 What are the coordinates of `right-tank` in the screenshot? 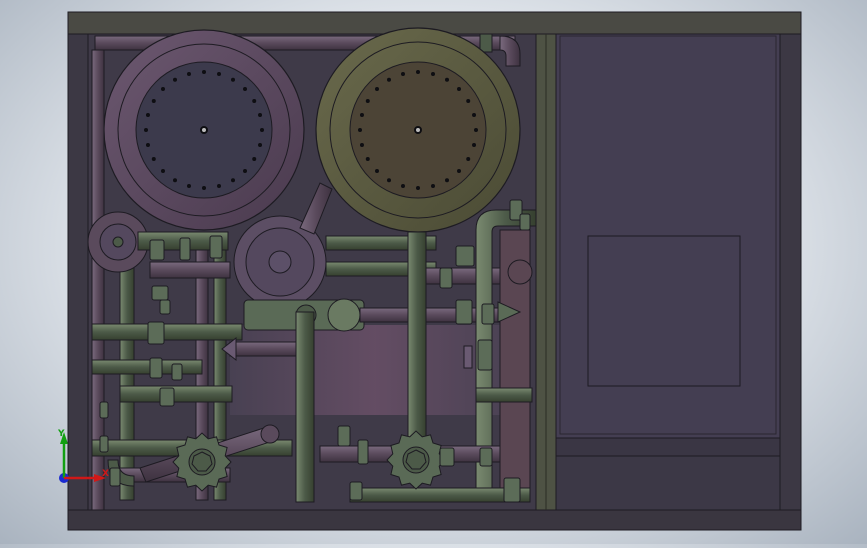 It's located at (418, 130).